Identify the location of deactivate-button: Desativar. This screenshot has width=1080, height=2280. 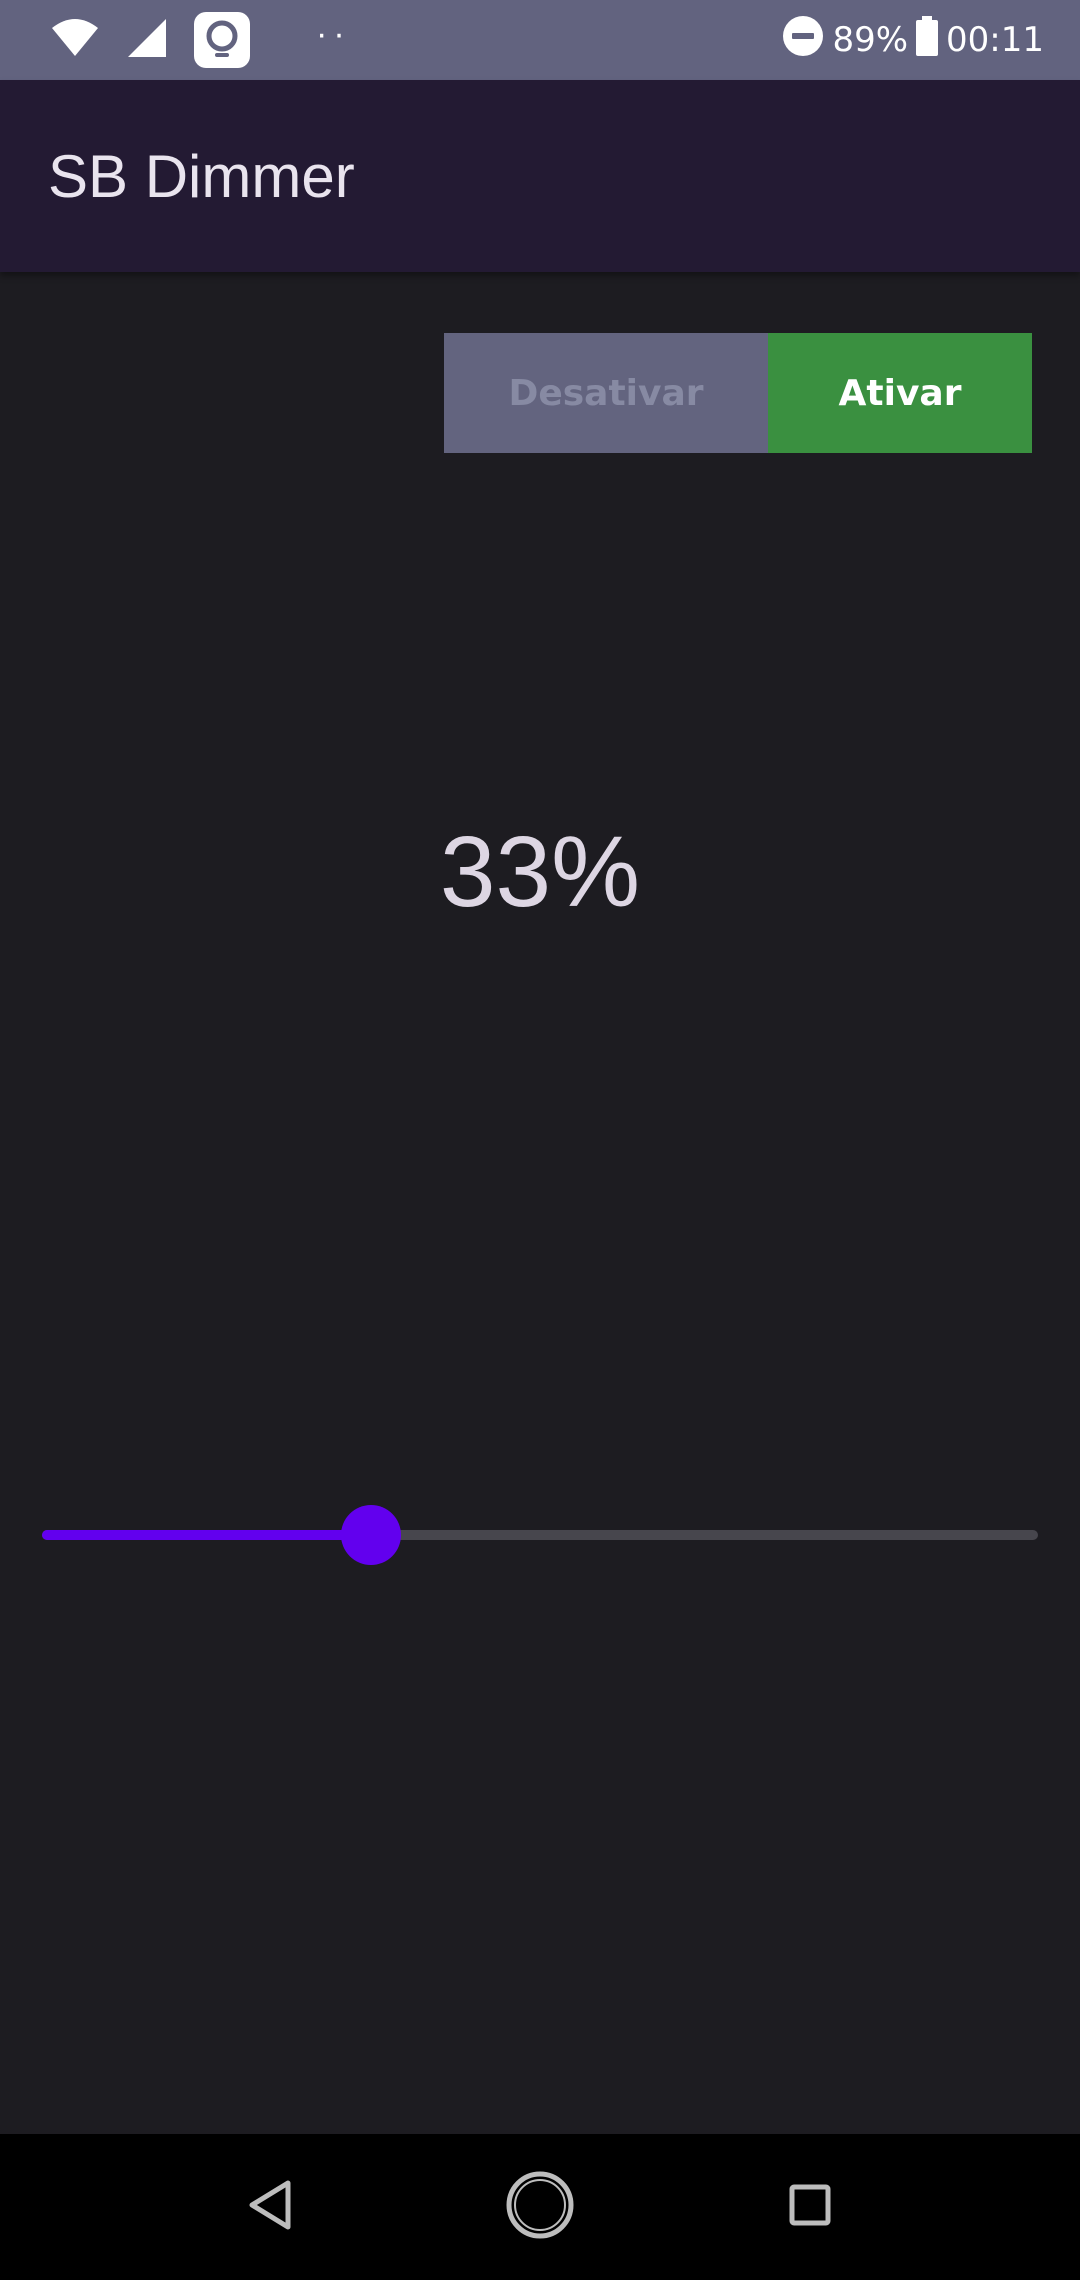
(606, 393).